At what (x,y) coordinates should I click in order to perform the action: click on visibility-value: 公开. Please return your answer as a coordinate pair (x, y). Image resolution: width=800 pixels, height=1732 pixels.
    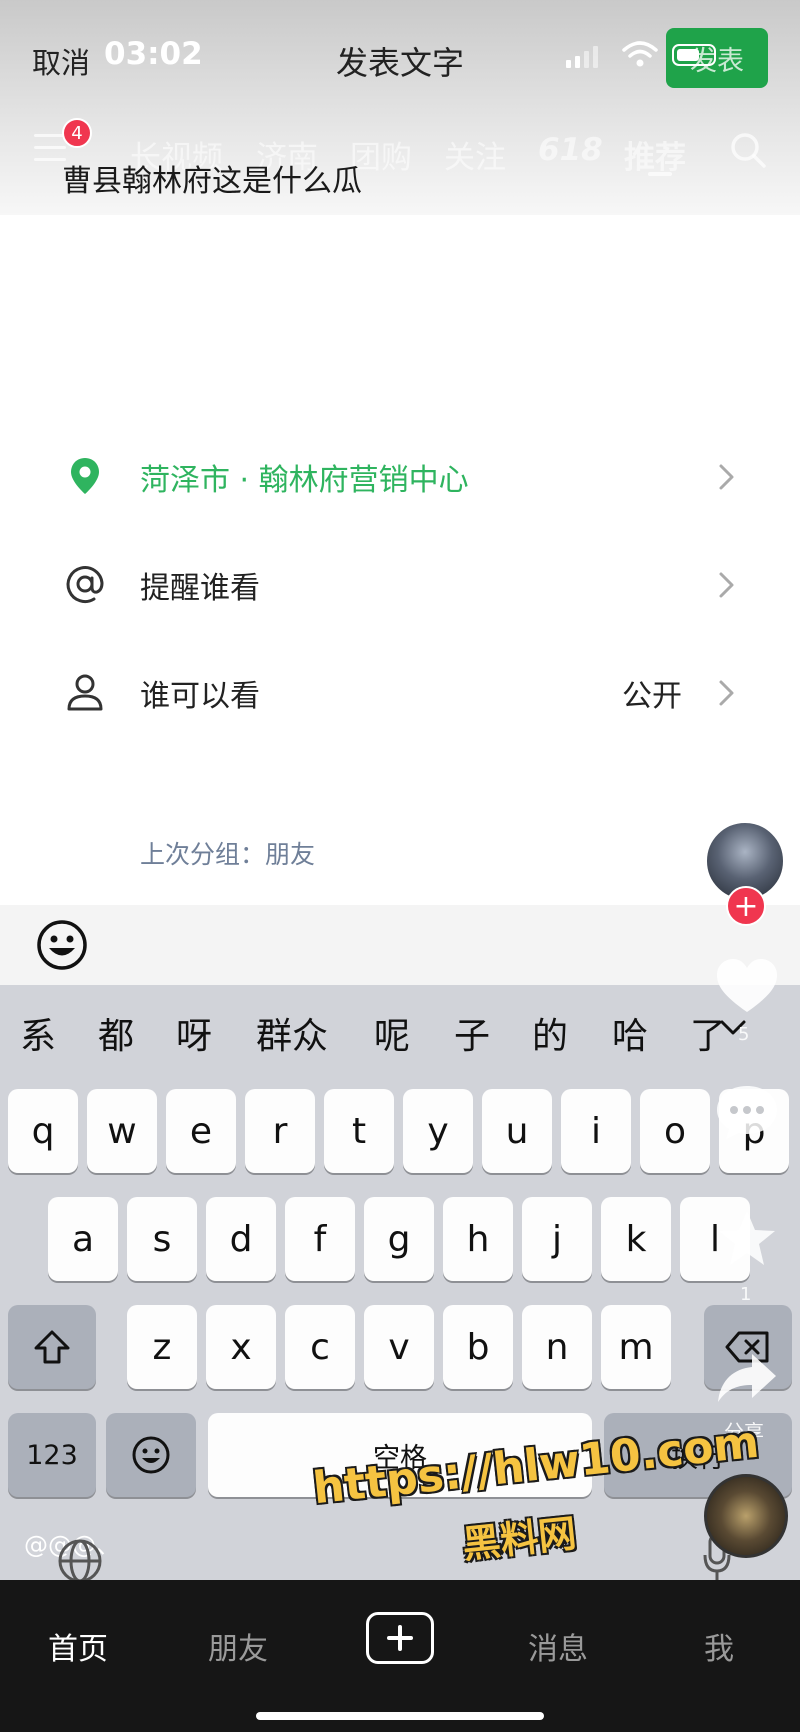
    Looking at the image, I should click on (652, 696).